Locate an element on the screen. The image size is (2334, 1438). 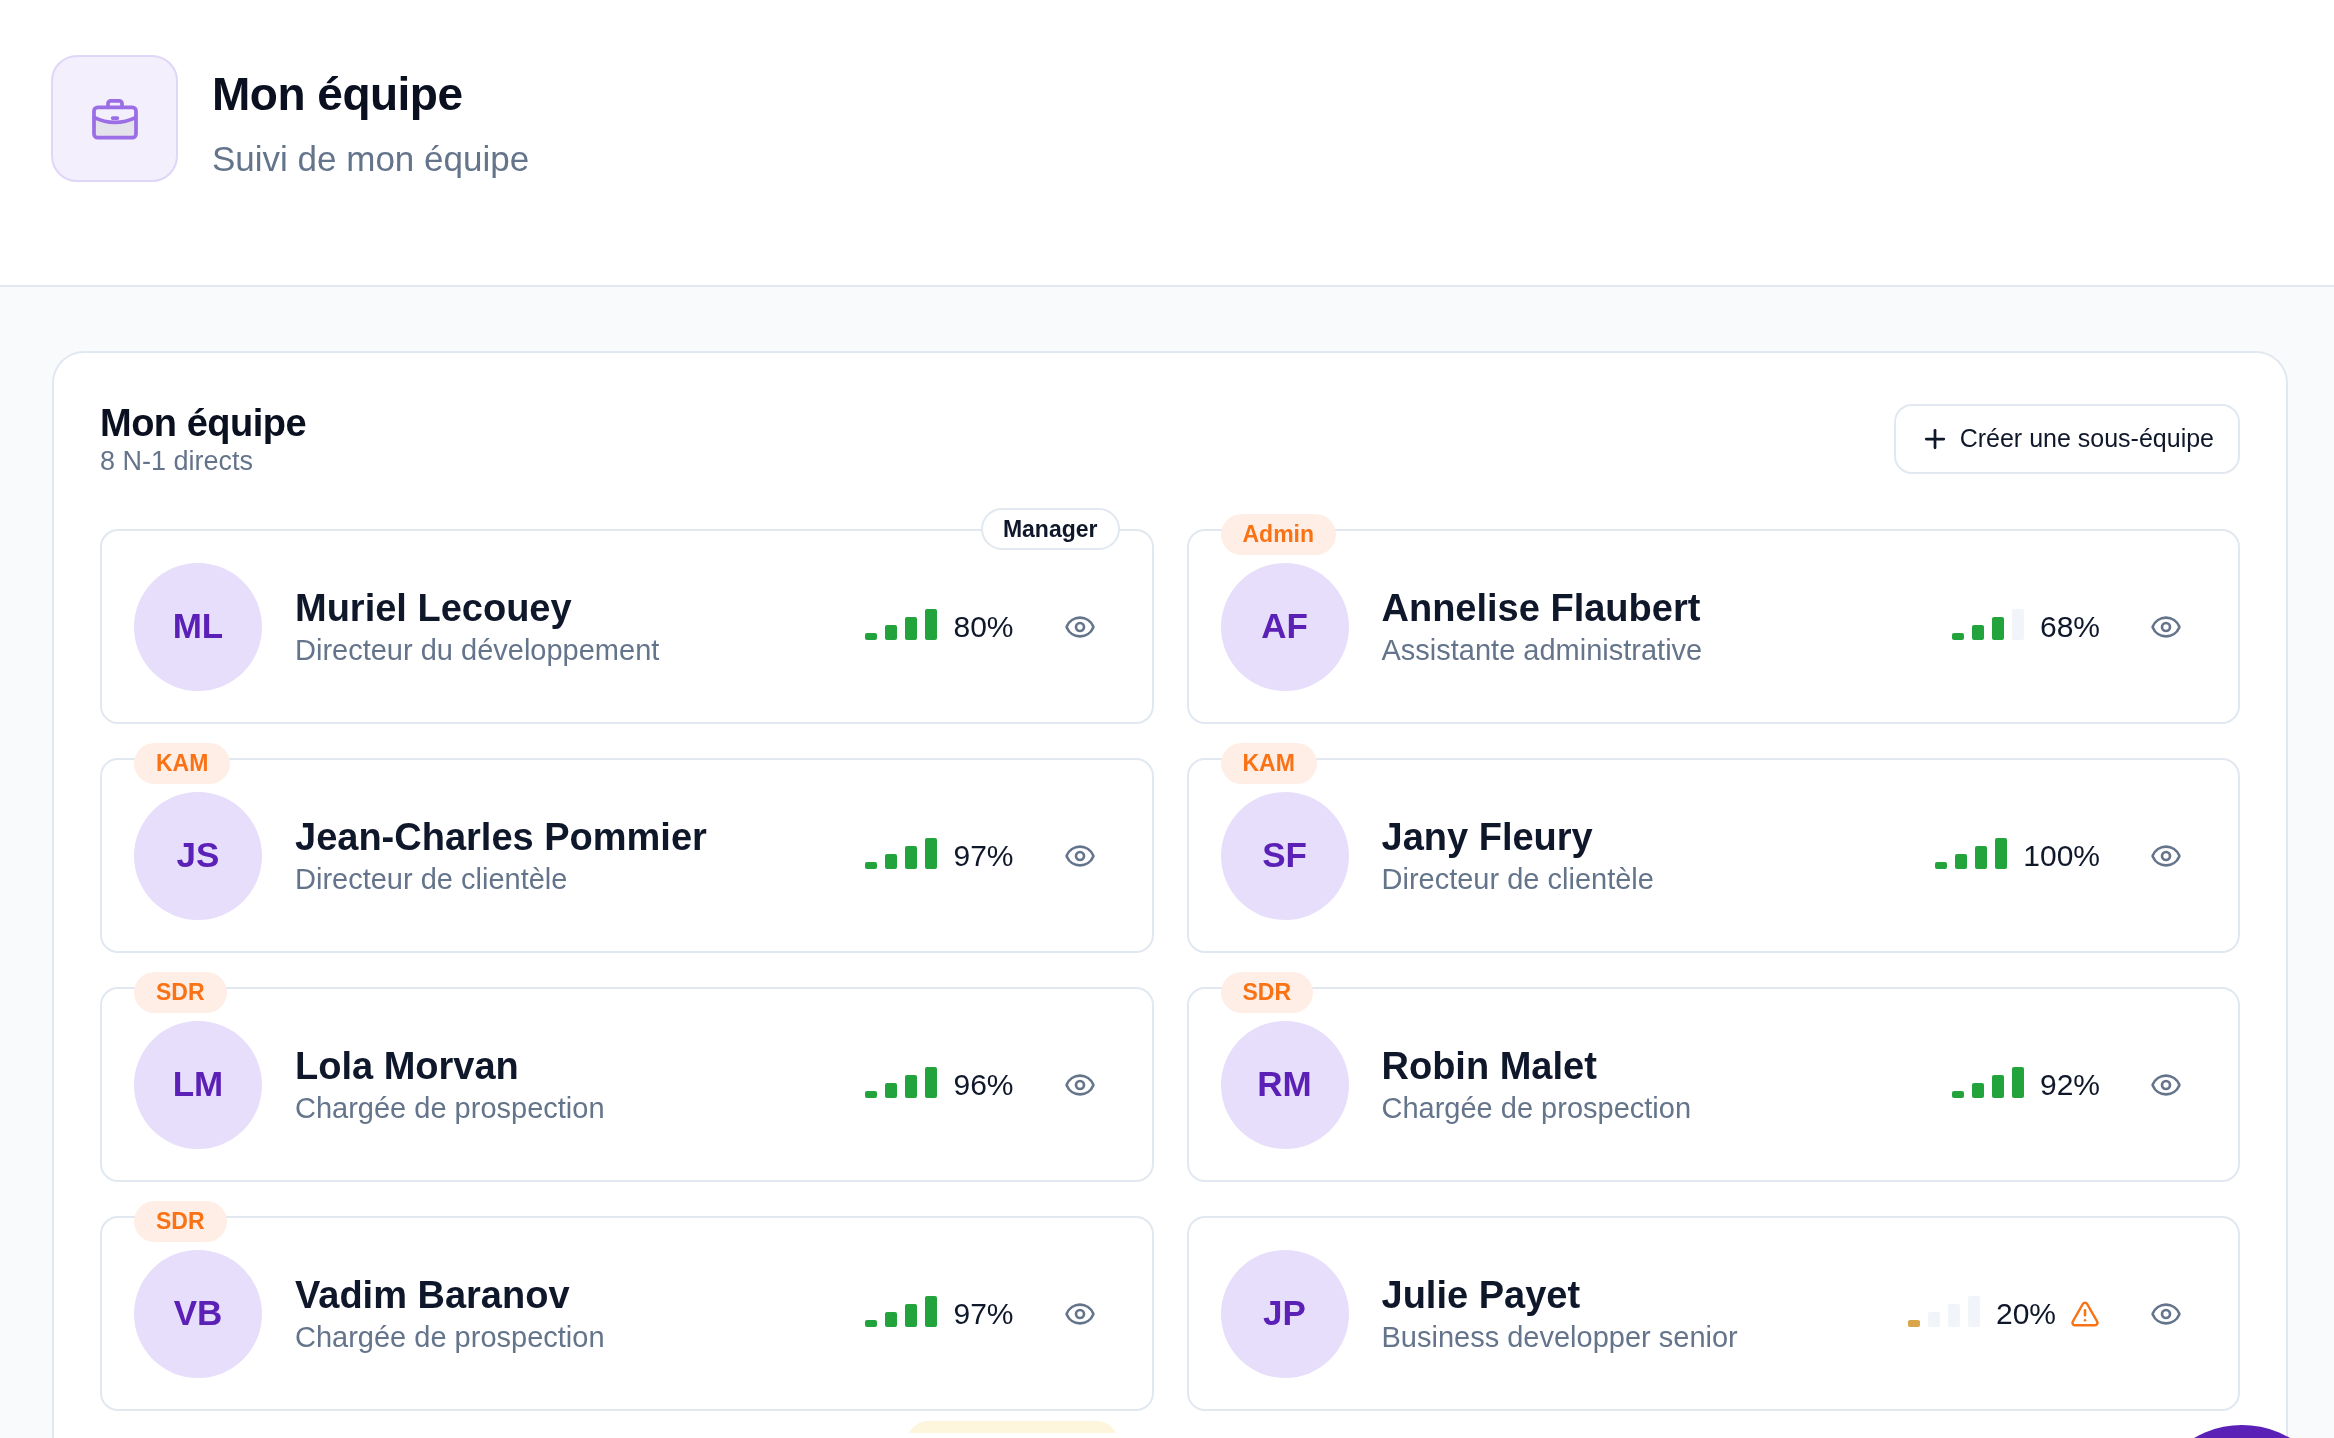
score-percent: 80% is located at coordinates (983, 626).